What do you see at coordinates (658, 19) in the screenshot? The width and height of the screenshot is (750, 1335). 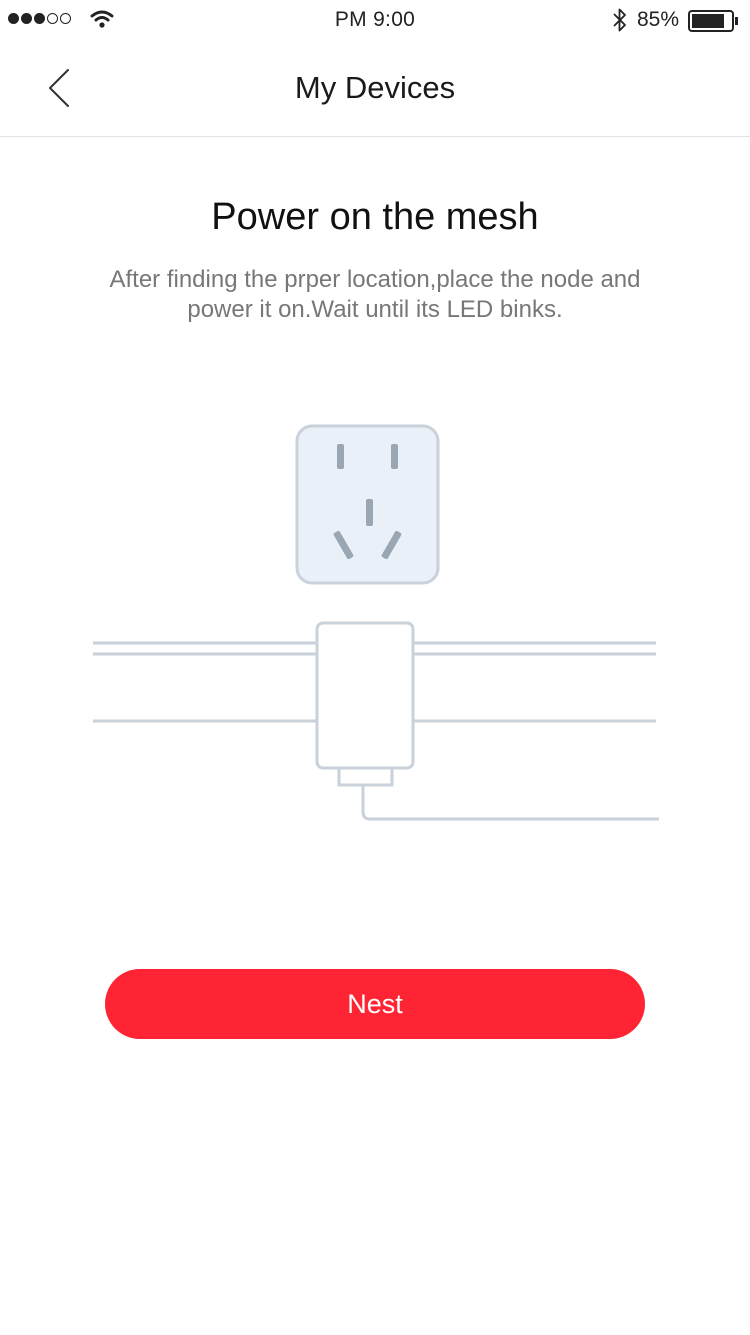 I see `battery-percentage: 85%` at bounding box center [658, 19].